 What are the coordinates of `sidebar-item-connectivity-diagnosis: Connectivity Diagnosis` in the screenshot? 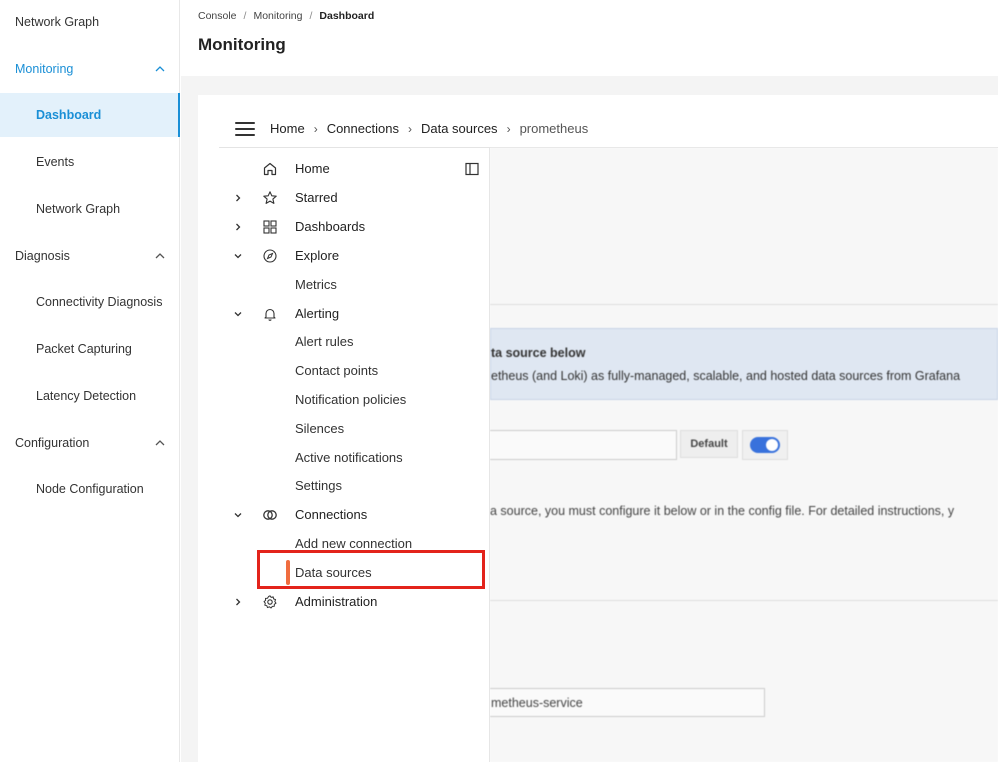 It's located at (90, 302).